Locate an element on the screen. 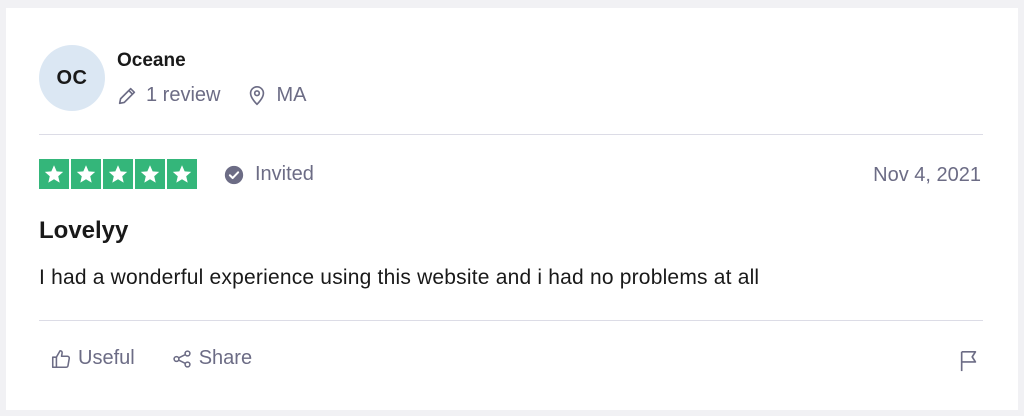 The image size is (1024, 416). avatar: OC is located at coordinates (72, 78).